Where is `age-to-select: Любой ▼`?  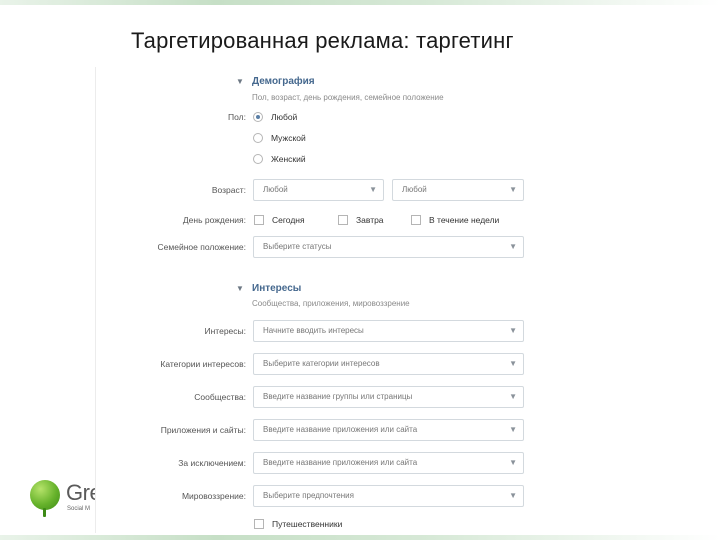
age-to-select: Любой ▼ is located at coordinates (458, 190).